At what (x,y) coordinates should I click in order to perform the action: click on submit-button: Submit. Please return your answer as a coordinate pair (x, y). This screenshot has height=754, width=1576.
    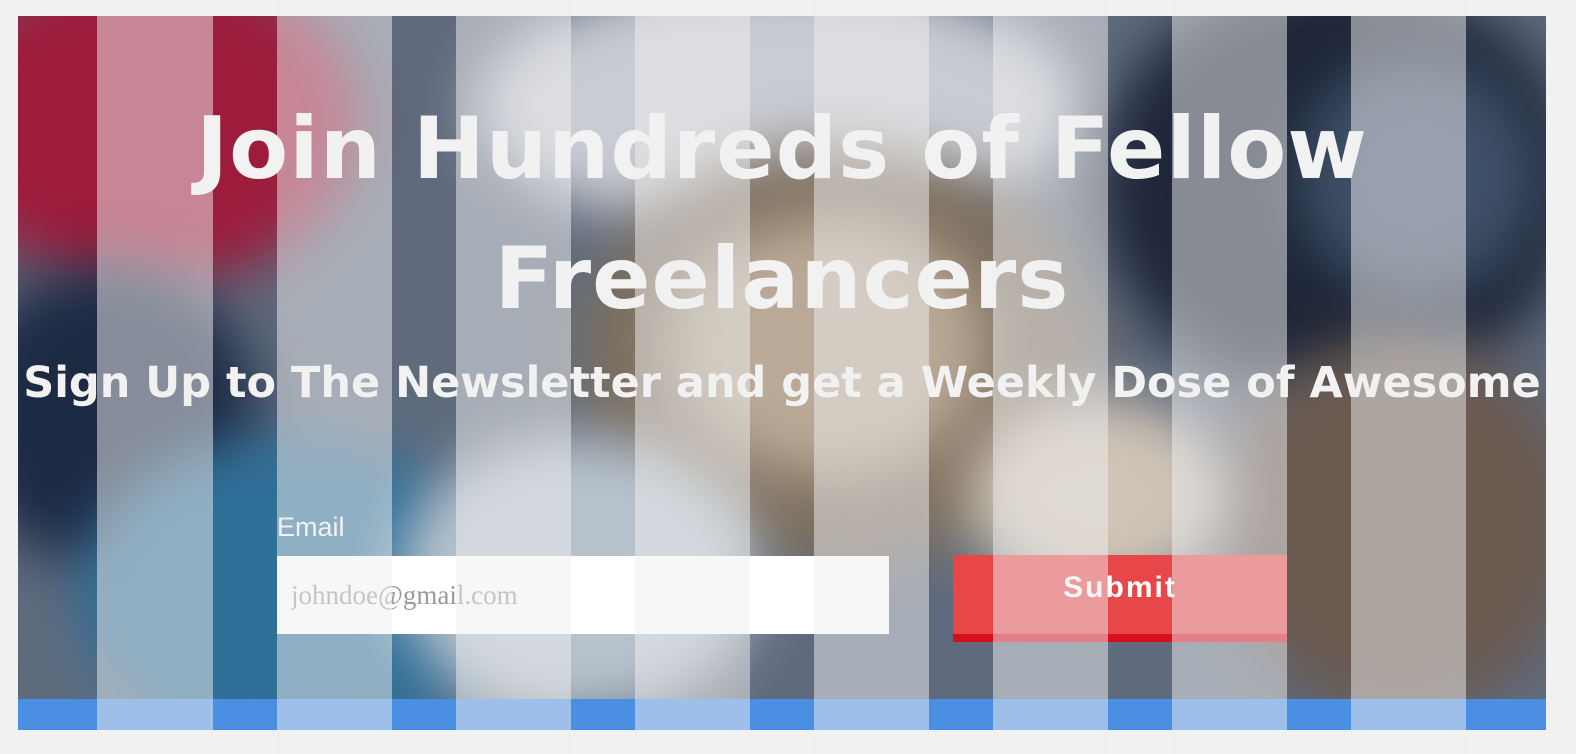
    Looking at the image, I should click on (1120, 598).